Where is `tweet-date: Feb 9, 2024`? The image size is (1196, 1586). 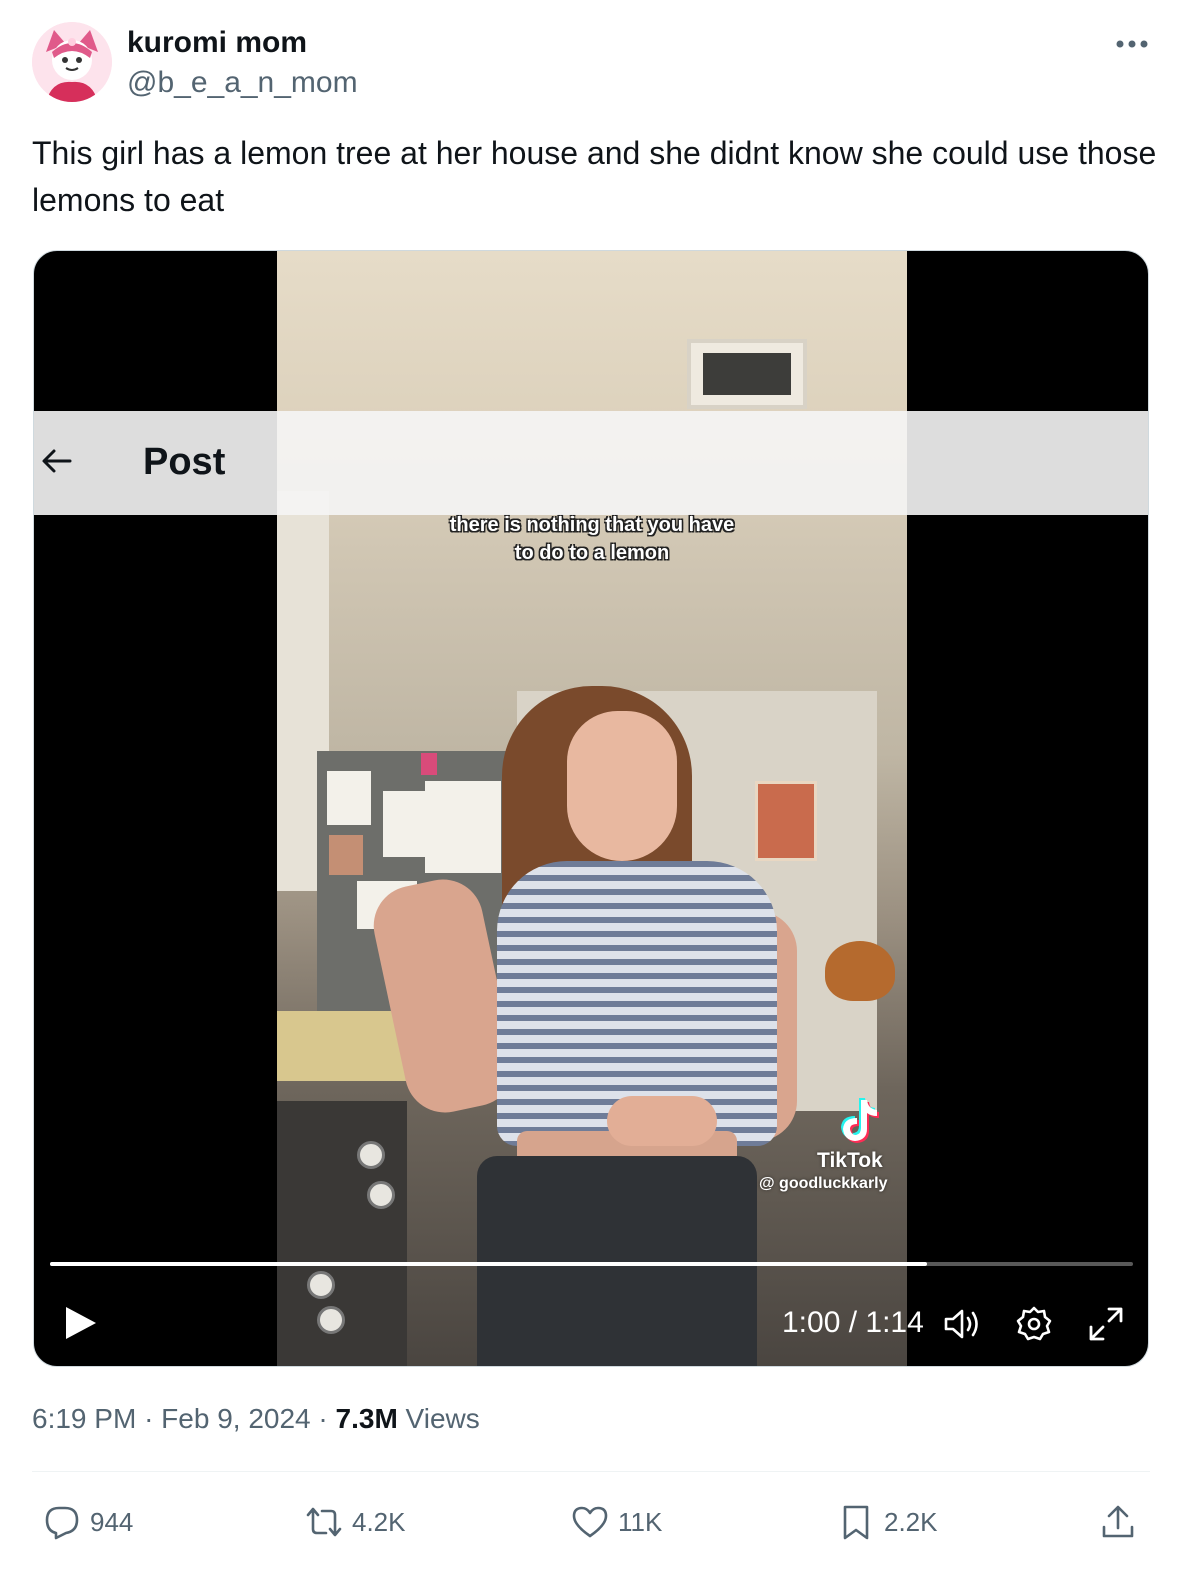
tweet-date: Feb 9, 2024 is located at coordinates (235, 1418).